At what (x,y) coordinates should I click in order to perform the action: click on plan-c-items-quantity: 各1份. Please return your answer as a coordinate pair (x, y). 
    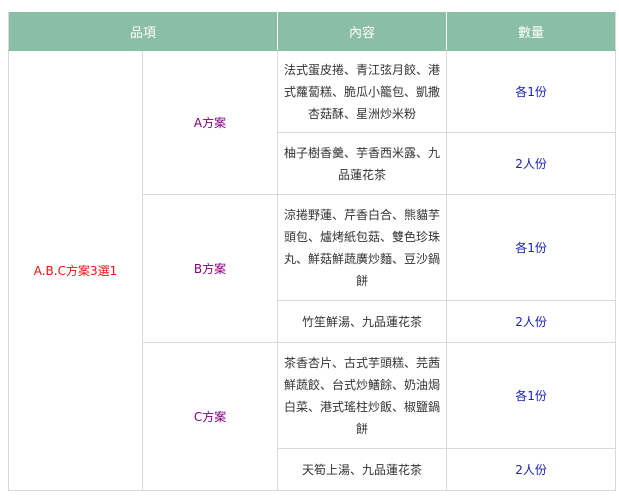
    Looking at the image, I should click on (531, 395).